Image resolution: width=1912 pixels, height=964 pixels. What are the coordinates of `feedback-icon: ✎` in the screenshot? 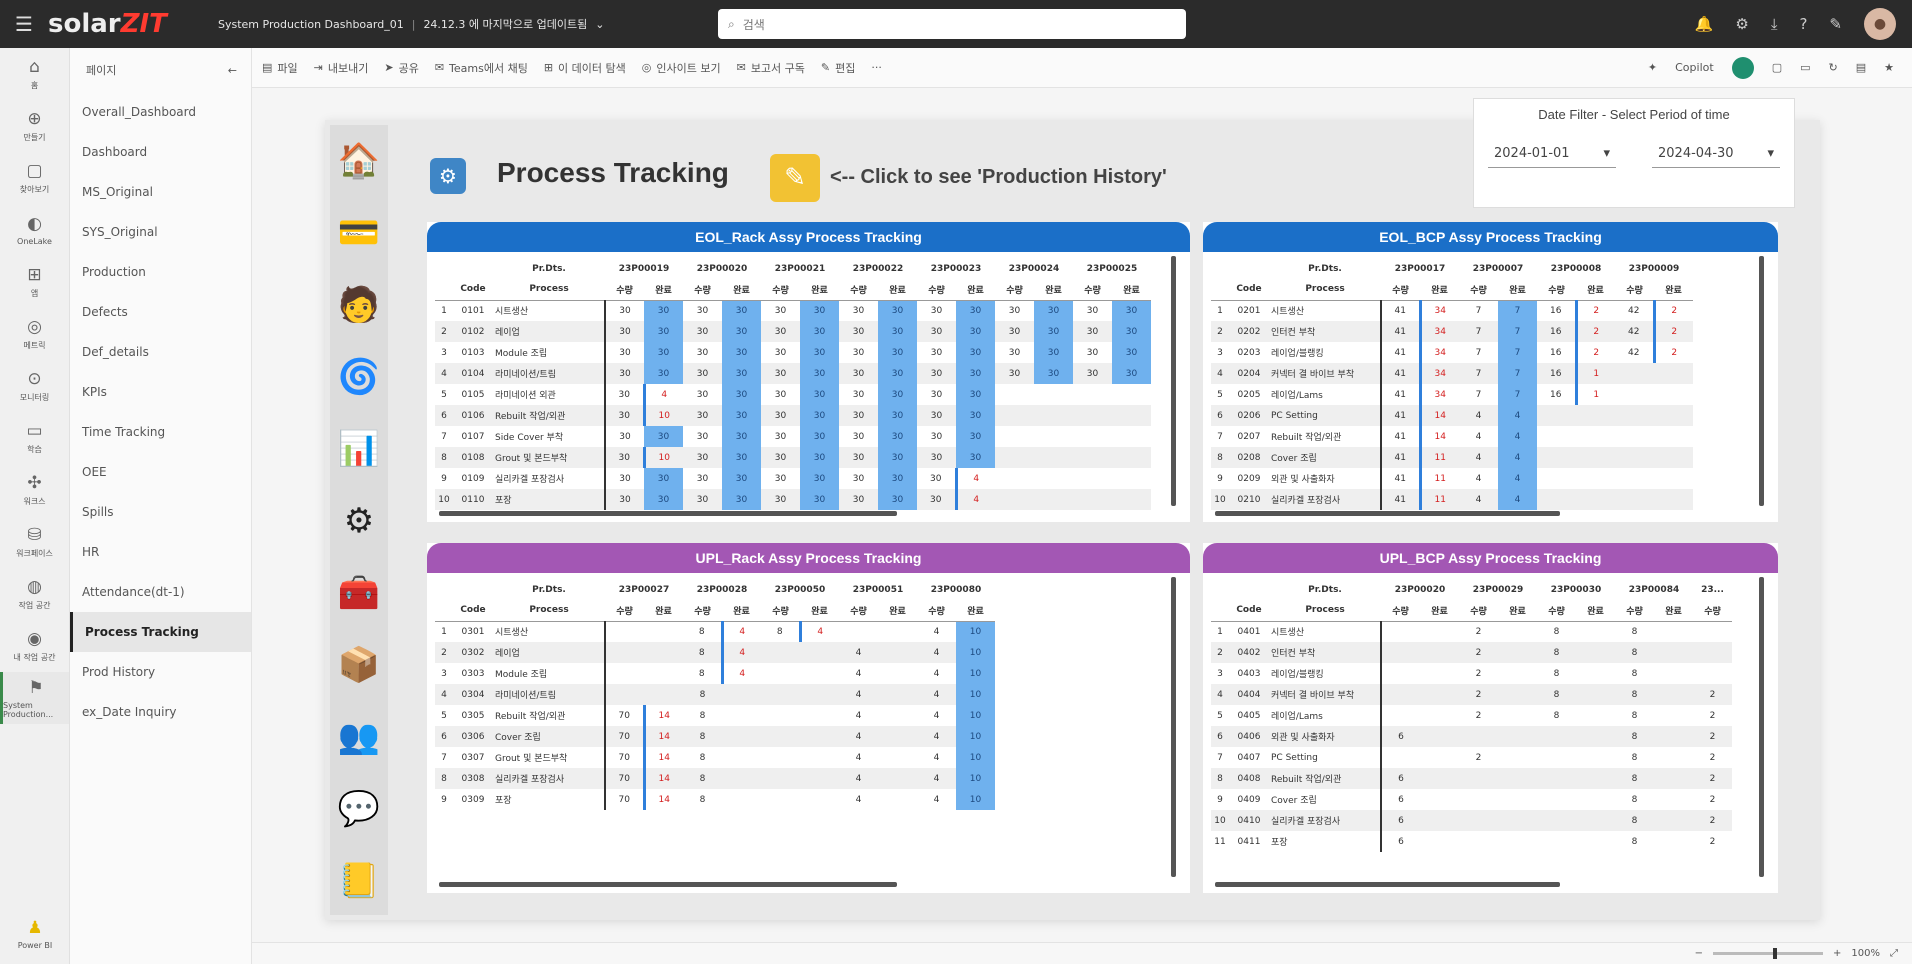 It's located at (1835, 24).